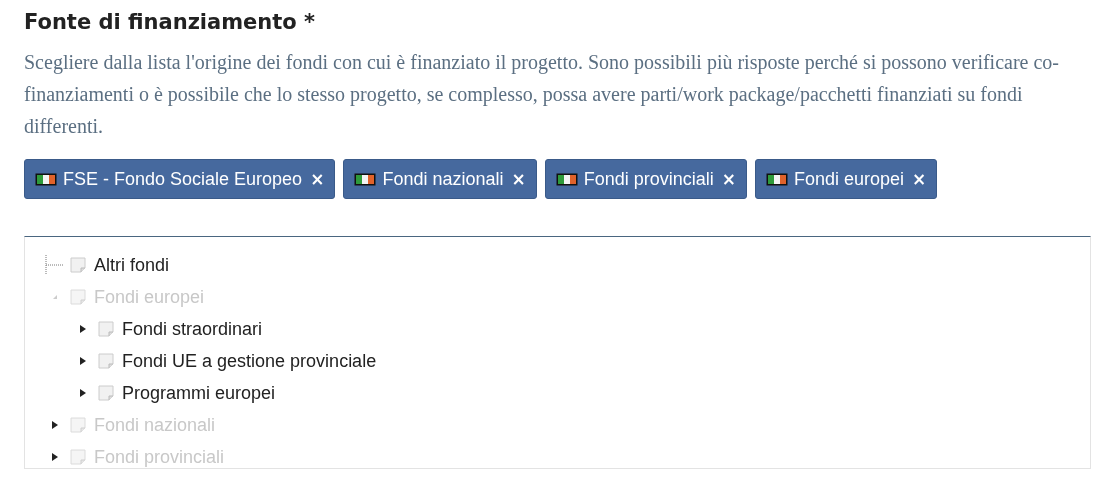 The height and width of the screenshot is (488, 1117). I want to click on connector-line, so click(55, 265).